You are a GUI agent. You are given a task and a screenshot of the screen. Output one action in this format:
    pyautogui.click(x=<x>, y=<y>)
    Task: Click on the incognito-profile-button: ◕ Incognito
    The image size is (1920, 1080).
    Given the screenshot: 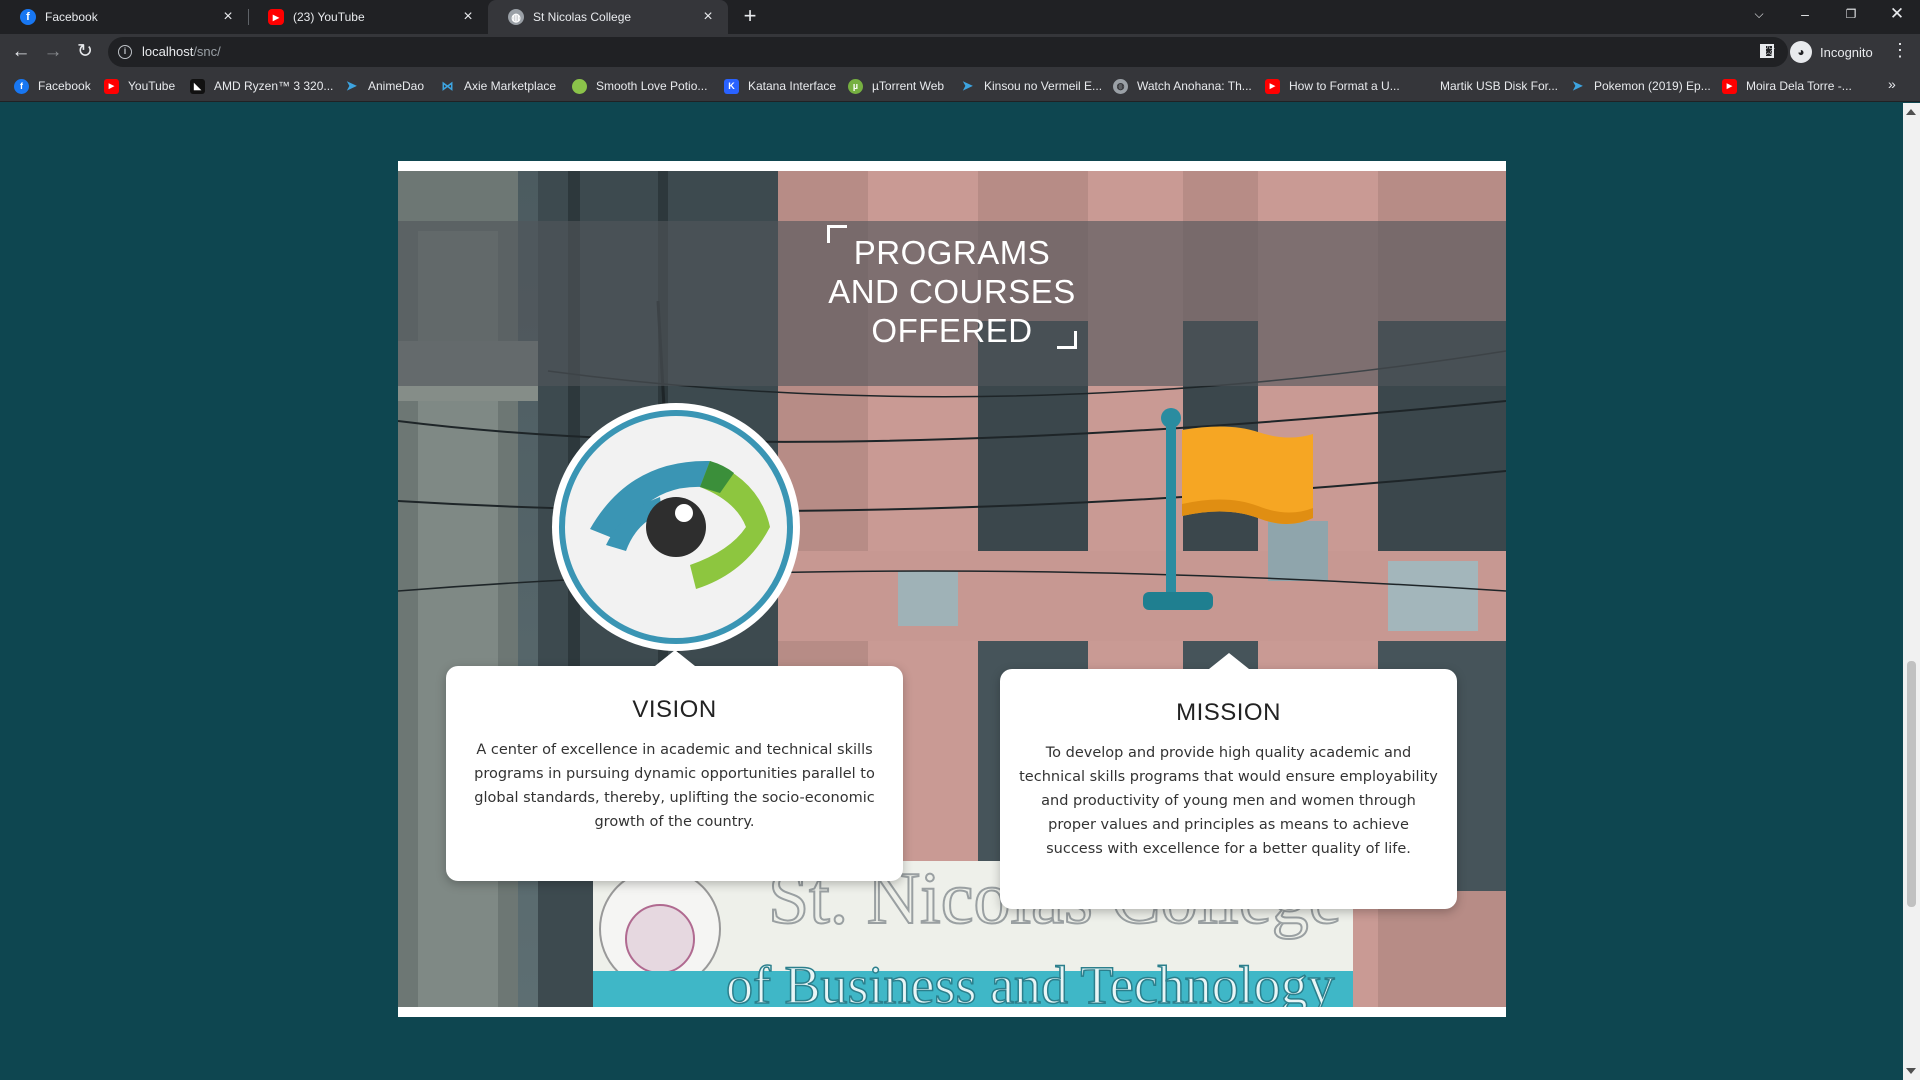 What is the action you would take?
    pyautogui.click(x=1831, y=52)
    